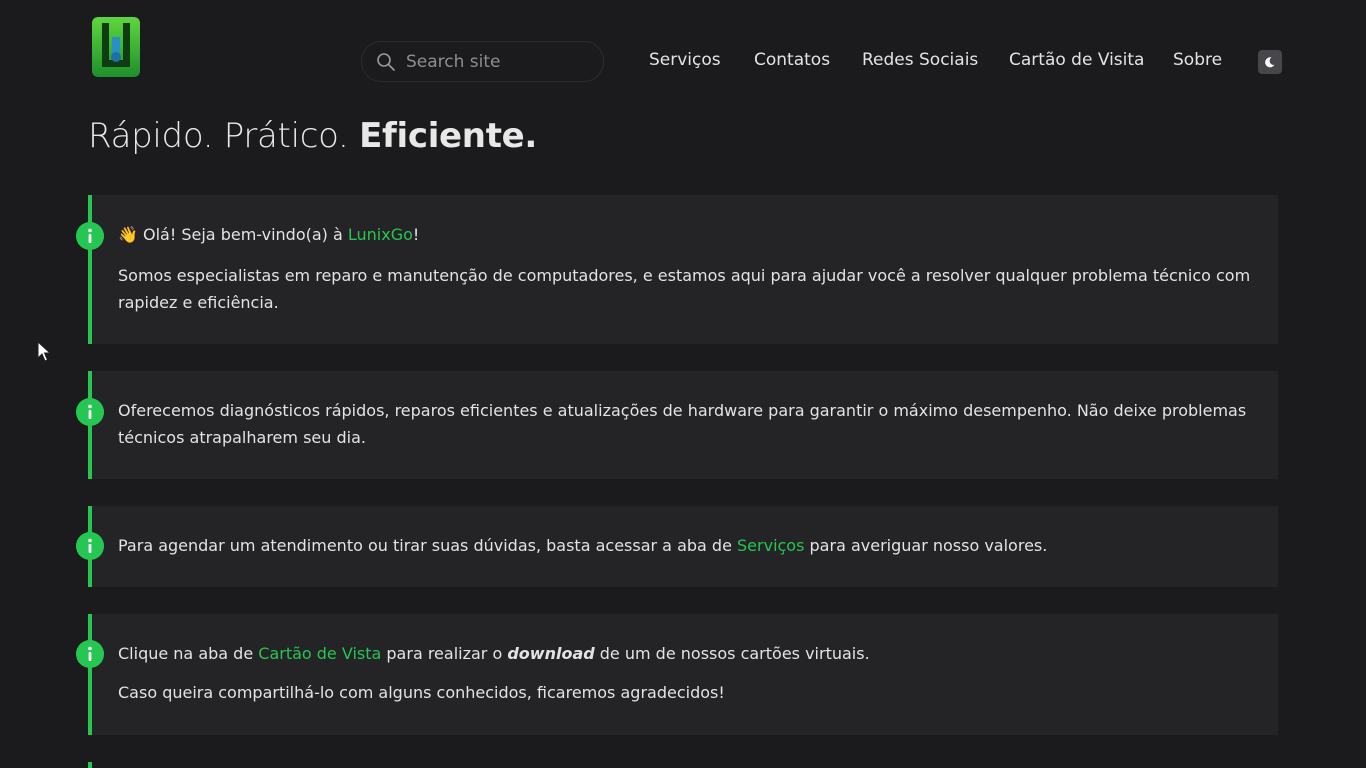 The image size is (1366, 768). I want to click on search-input, so click(501, 62).